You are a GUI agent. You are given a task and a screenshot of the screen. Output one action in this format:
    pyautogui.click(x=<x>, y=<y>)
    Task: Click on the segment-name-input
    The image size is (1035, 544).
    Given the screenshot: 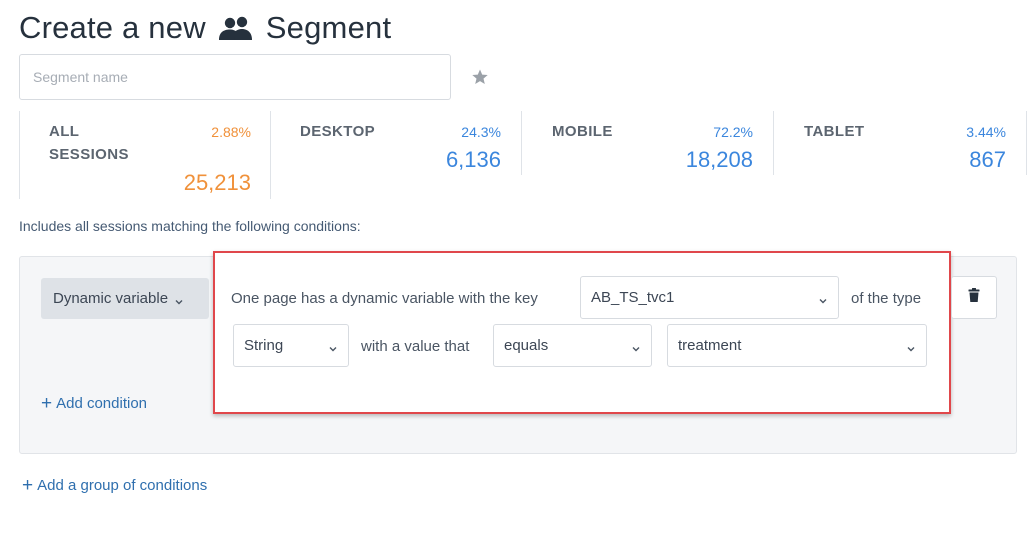 What is the action you would take?
    pyautogui.click(x=235, y=77)
    